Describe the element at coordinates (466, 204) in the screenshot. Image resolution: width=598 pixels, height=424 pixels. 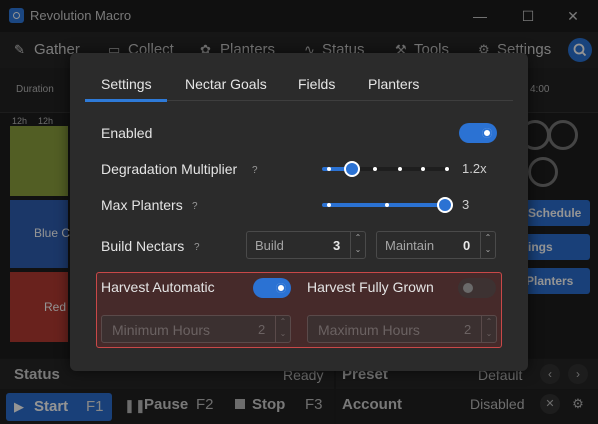
I see `max-planters-value: 3` at that location.